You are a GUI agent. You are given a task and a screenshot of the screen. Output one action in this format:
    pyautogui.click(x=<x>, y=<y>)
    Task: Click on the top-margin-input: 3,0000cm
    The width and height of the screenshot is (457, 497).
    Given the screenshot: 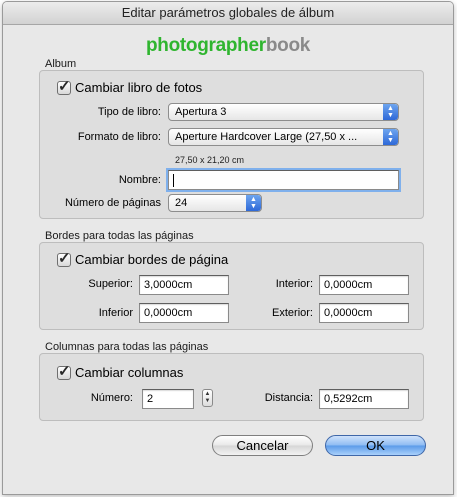 What is the action you would take?
    pyautogui.click(x=184, y=285)
    